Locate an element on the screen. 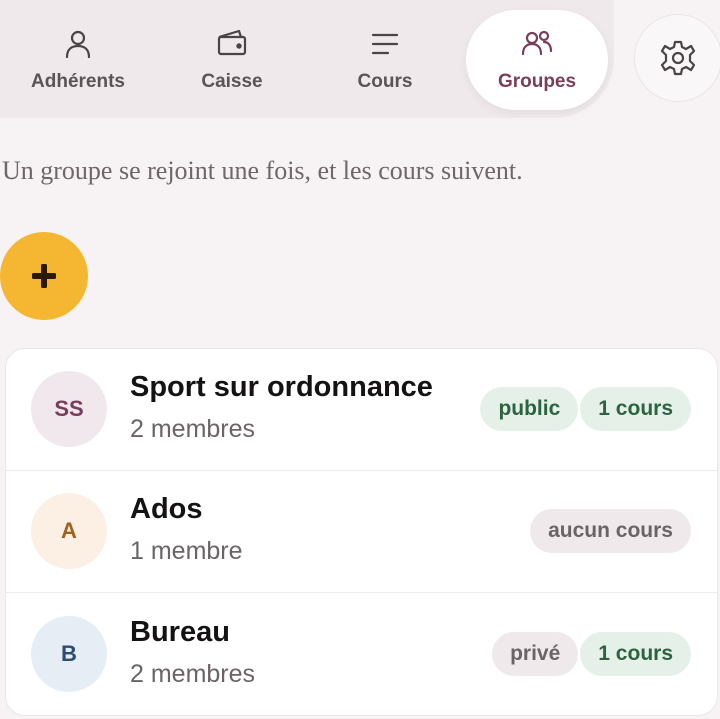 Image resolution: width=720 pixels, height=719 pixels. add-group-button is located at coordinates (44, 276).